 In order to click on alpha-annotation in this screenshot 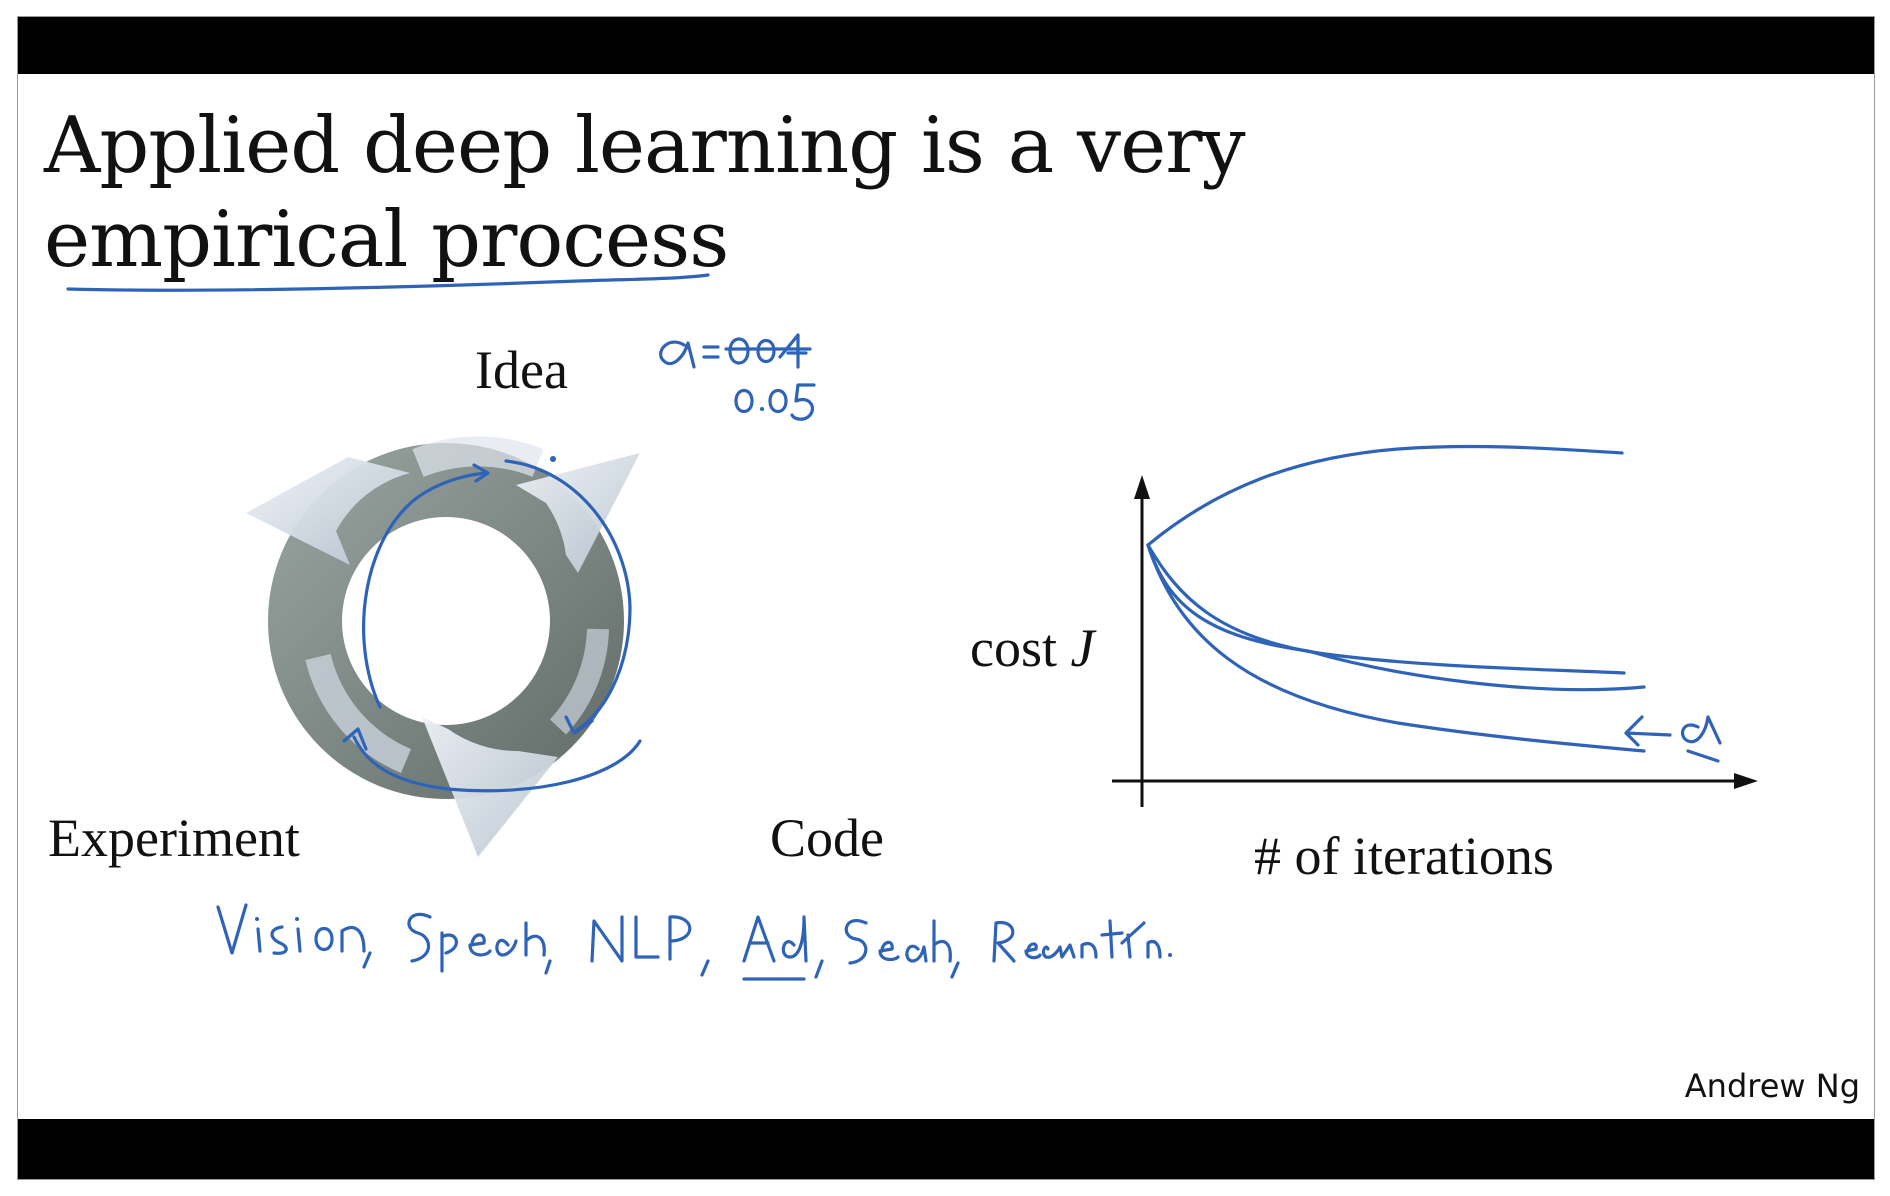, I will do `click(737, 377)`.